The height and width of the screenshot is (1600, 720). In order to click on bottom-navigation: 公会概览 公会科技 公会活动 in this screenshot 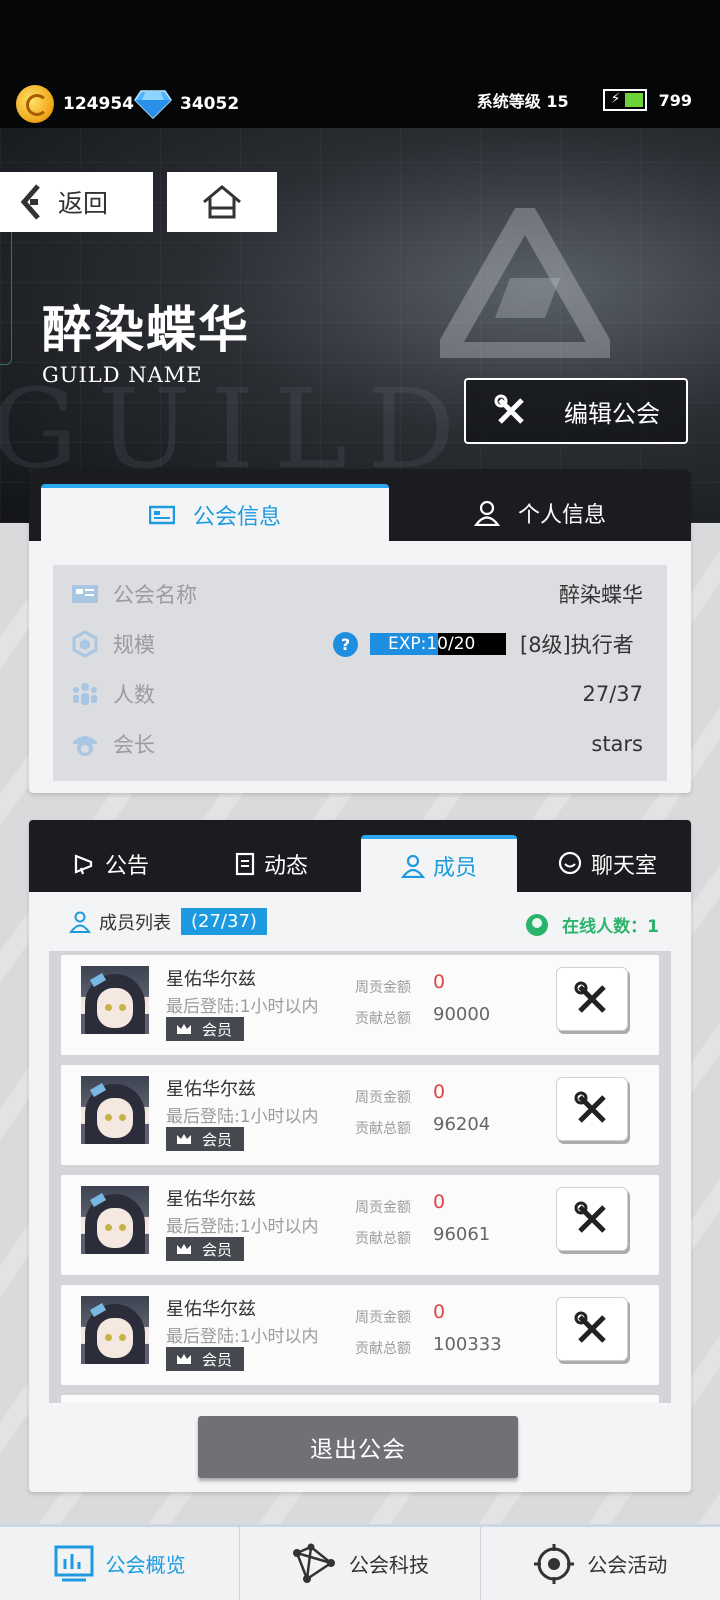, I will do `click(360, 1562)`.